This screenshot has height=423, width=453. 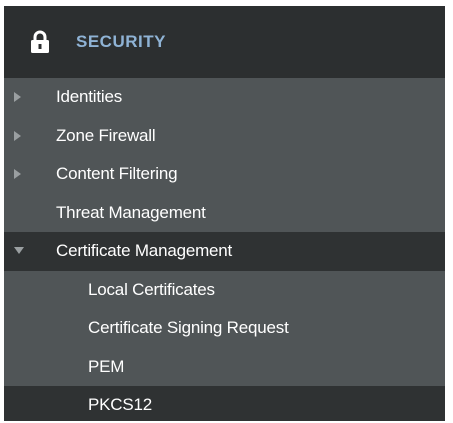 I want to click on submenu-item-certificate-signing-request: Certificate Signing Request, so click(x=224, y=328).